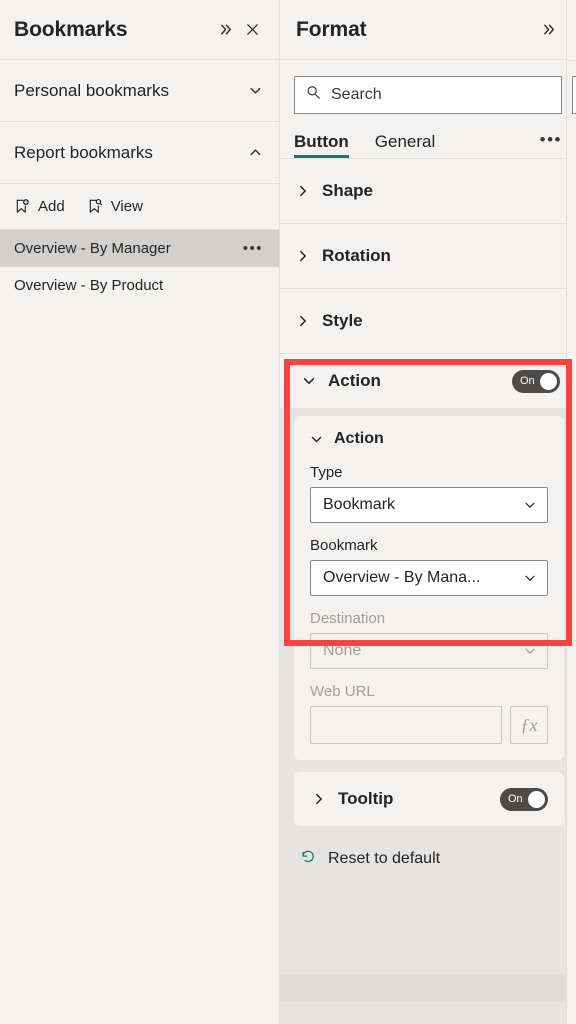 The image size is (576, 1024). Describe the element at coordinates (331, 29) in the screenshot. I see `format-title: Format` at that location.